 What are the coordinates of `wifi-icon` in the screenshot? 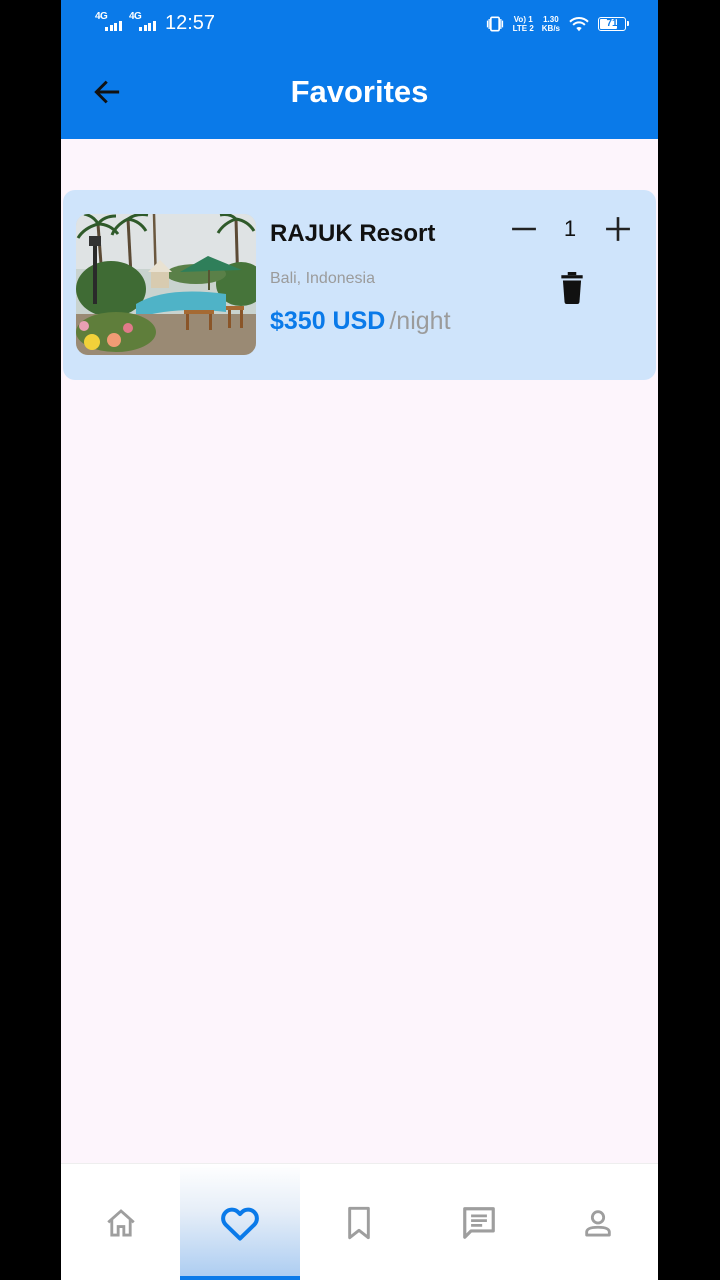 It's located at (579, 24).